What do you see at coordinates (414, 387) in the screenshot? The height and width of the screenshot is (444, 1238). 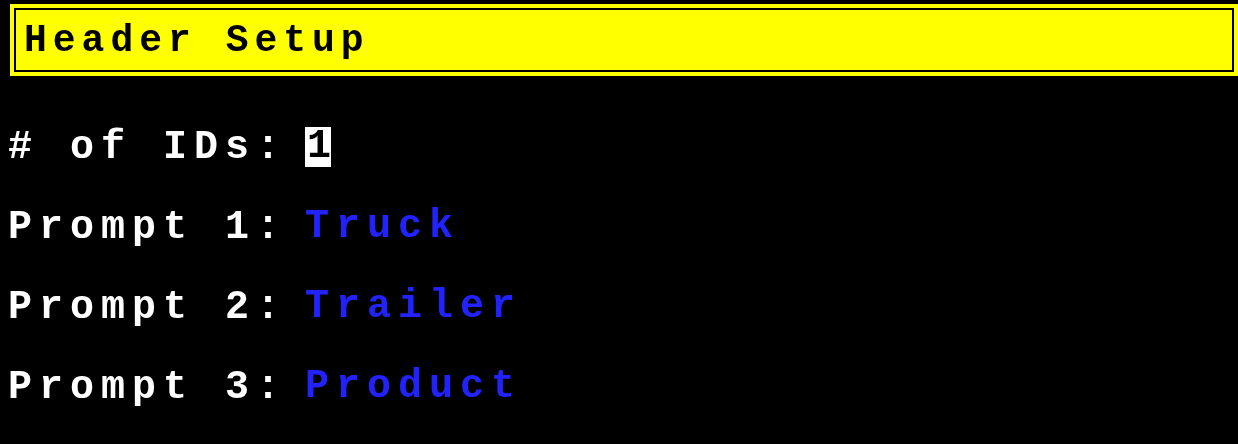 I see `prompt-field: Product` at bounding box center [414, 387].